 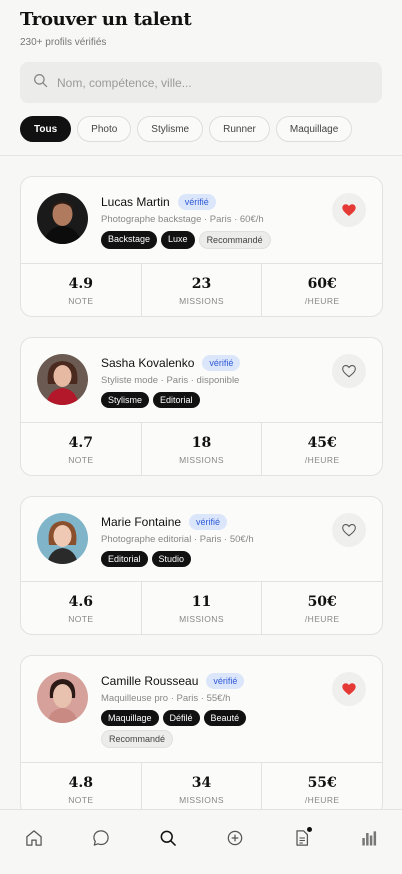 I want to click on tag-list: Backstage Luxe Recommandé, so click(x=191, y=240).